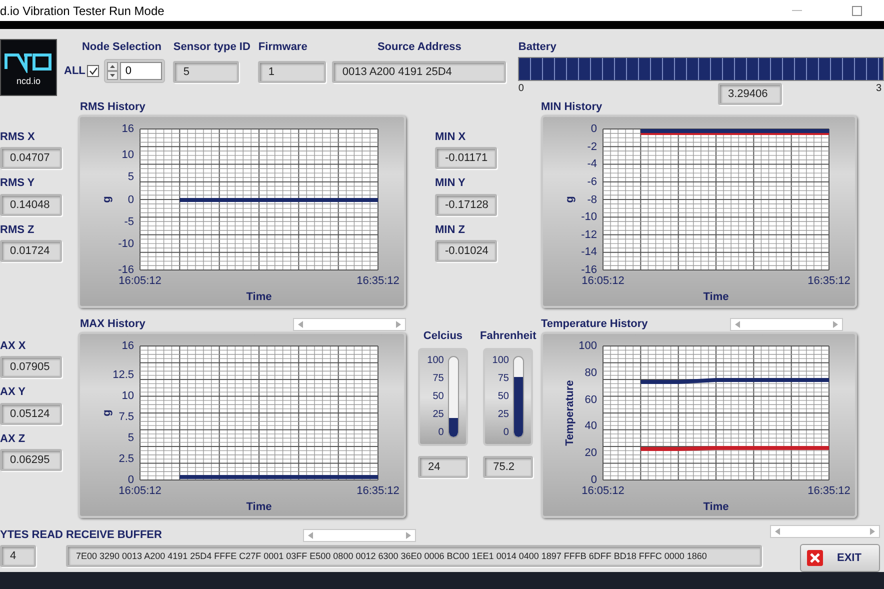  Describe the element at coordinates (13, 392) in the screenshot. I see `readout-label: AX Y` at that location.